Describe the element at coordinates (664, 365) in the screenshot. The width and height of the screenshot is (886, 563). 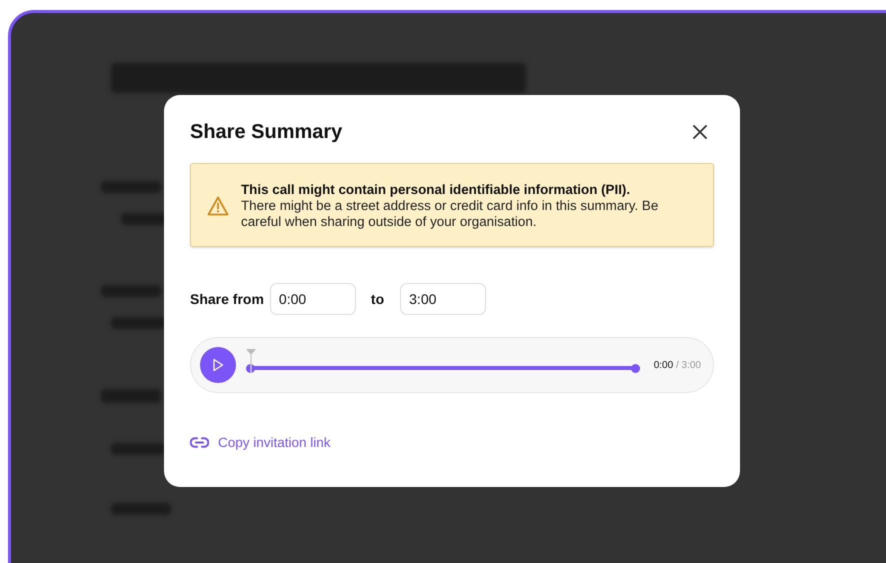
I see `current-time: 0:00` at that location.